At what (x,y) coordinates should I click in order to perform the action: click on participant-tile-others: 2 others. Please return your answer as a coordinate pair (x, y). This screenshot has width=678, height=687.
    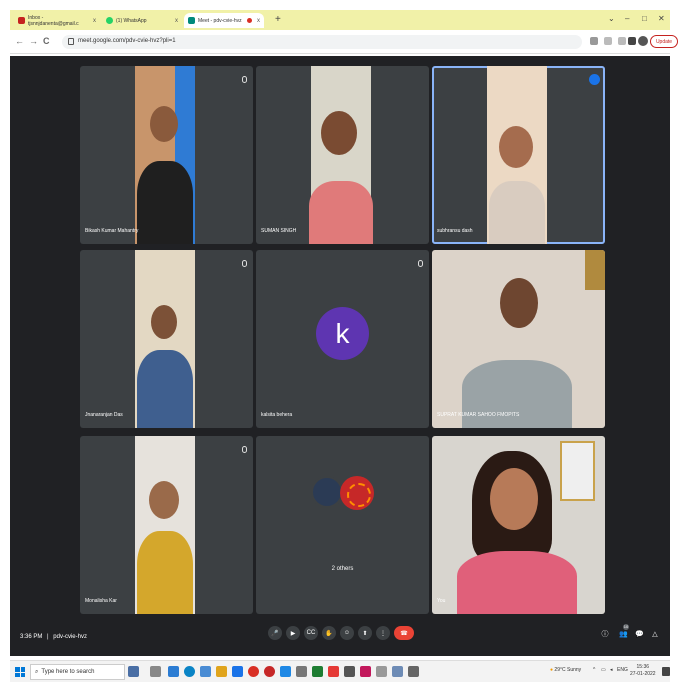
    Looking at the image, I should click on (342, 525).